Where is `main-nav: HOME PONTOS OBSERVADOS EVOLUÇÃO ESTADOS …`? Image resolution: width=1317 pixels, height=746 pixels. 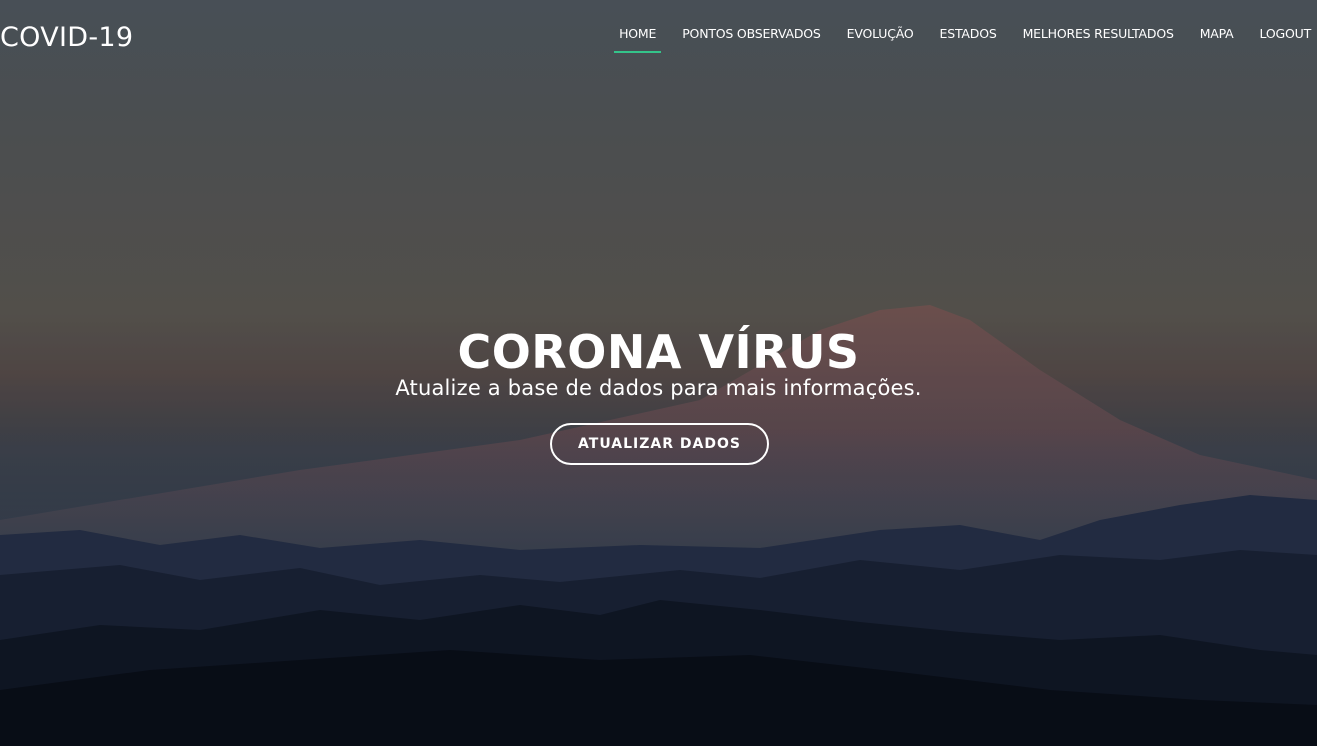
main-nav: HOME PONTOS OBSERVADOS EVOLUÇÃO ESTADOS … is located at coordinates (961, 33).